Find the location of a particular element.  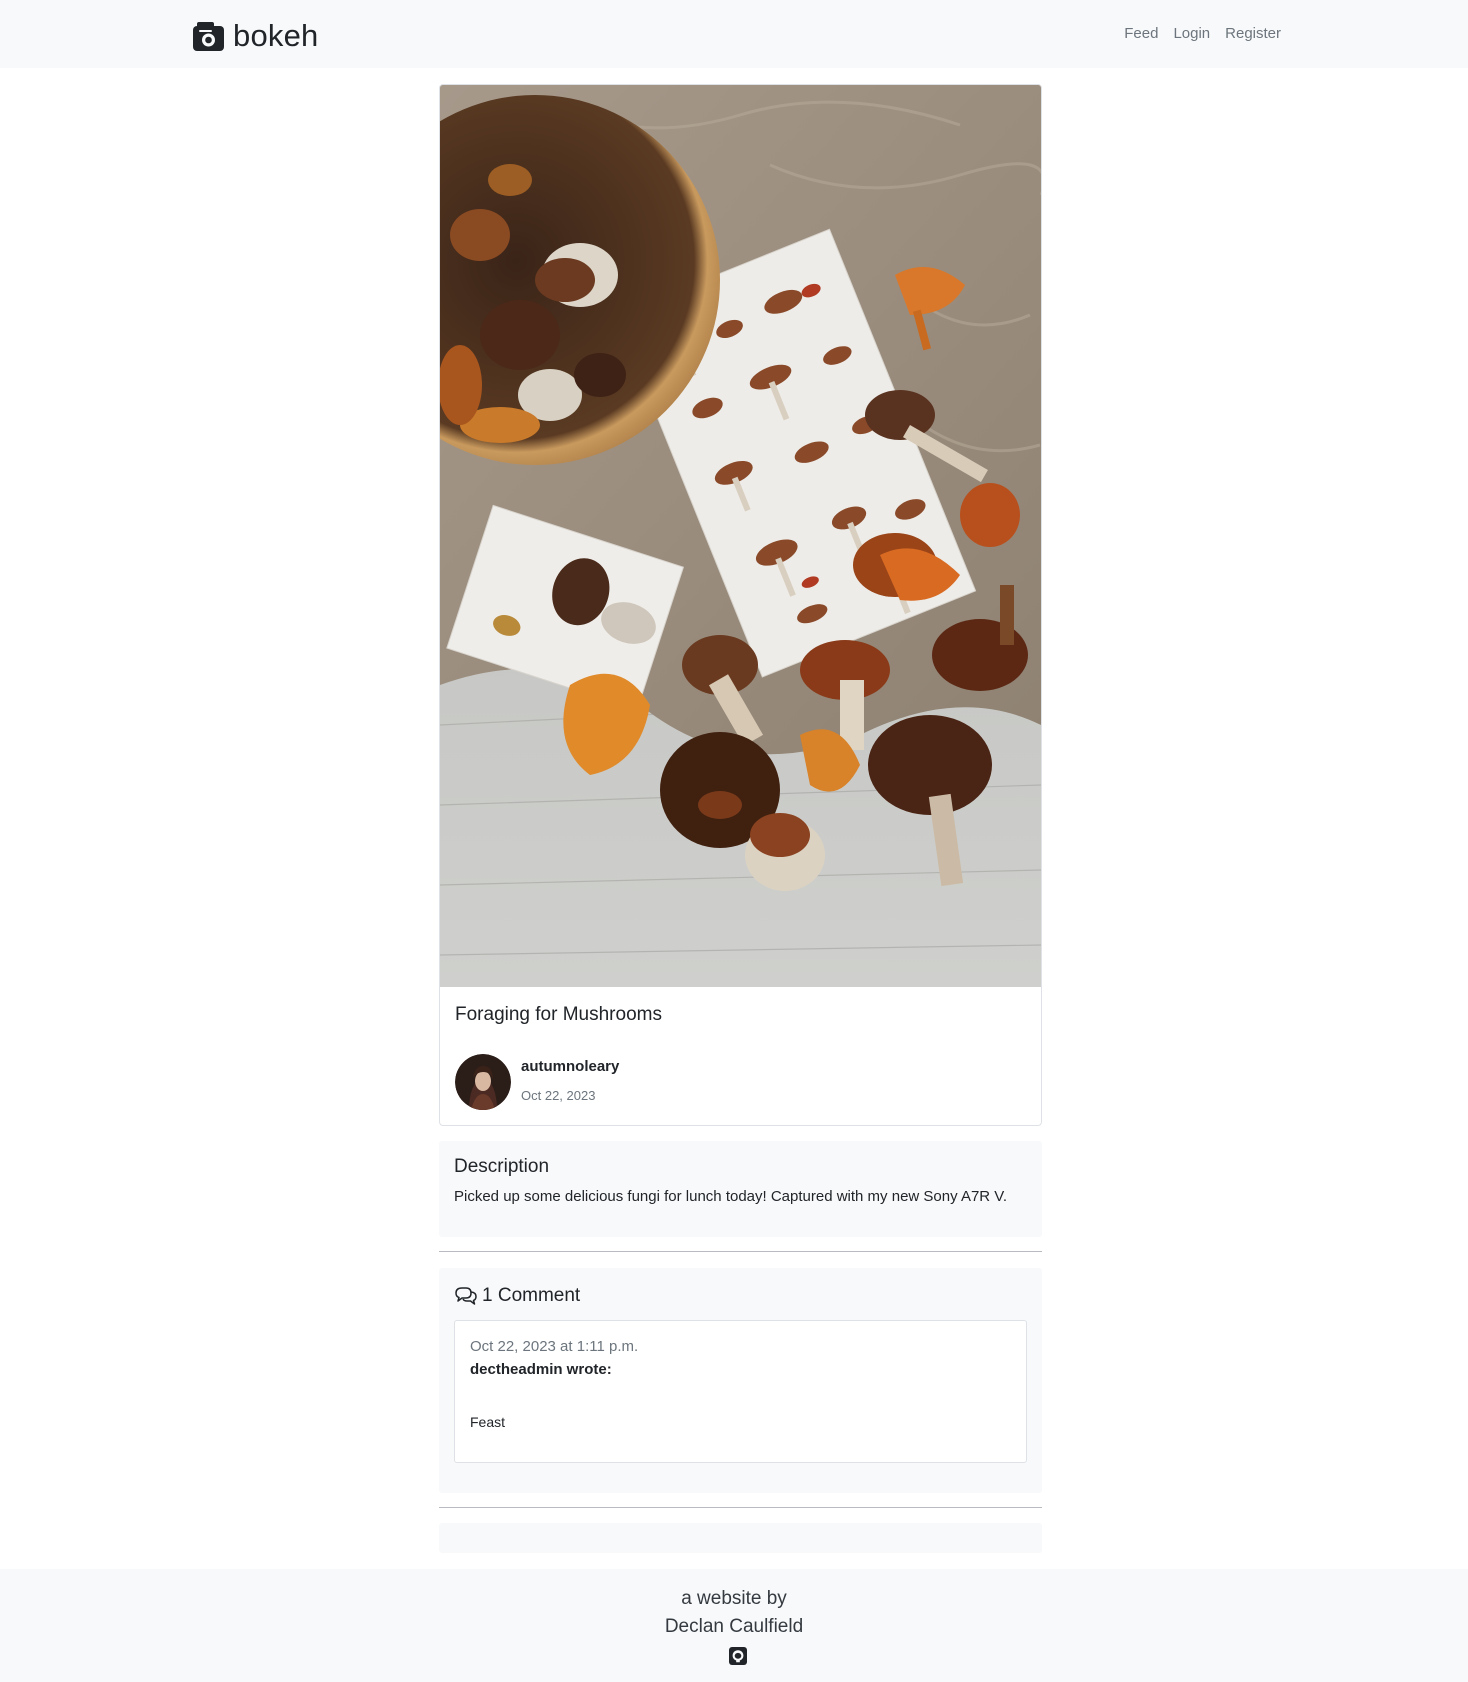

chat-bubbles-icon is located at coordinates (466, 1296).